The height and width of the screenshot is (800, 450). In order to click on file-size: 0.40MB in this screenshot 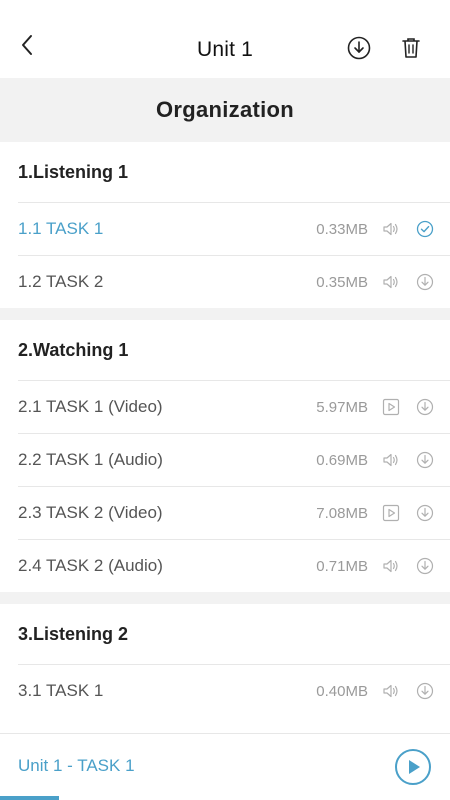, I will do `click(342, 691)`.